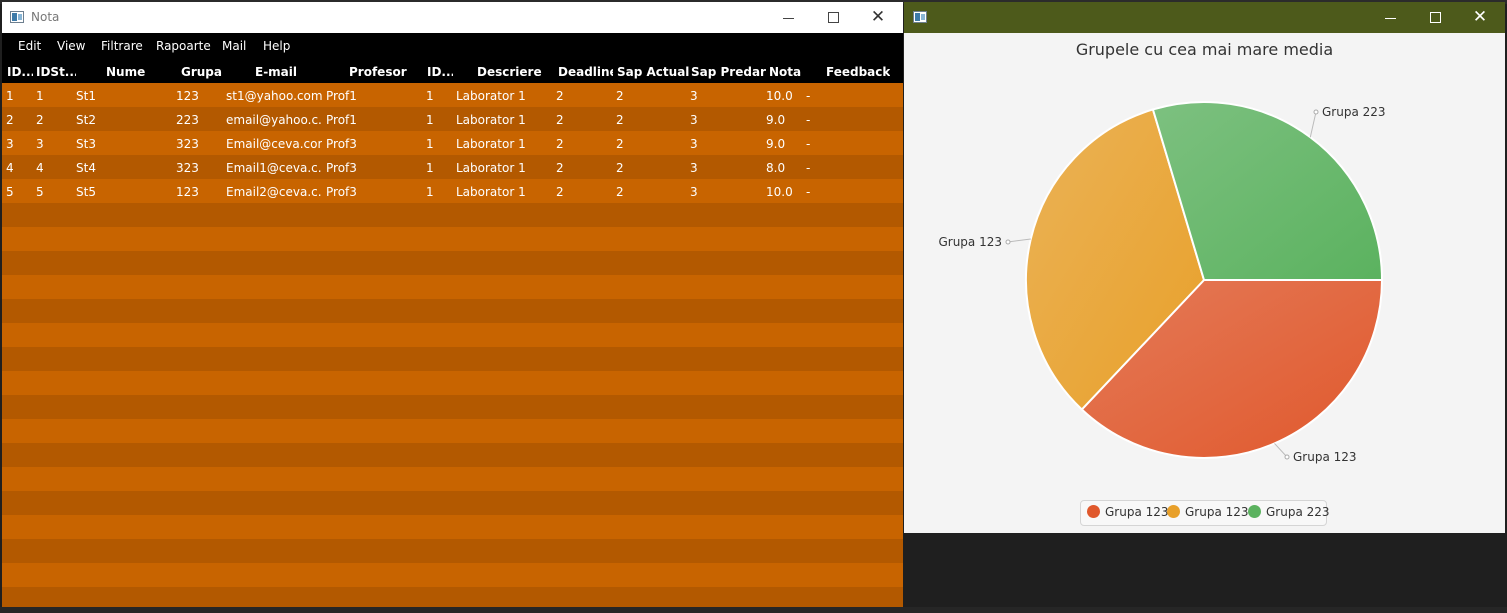 The height and width of the screenshot is (613, 1507). Describe the element at coordinates (753, 610) in the screenshot. I see `taskbar-strip` at that location.